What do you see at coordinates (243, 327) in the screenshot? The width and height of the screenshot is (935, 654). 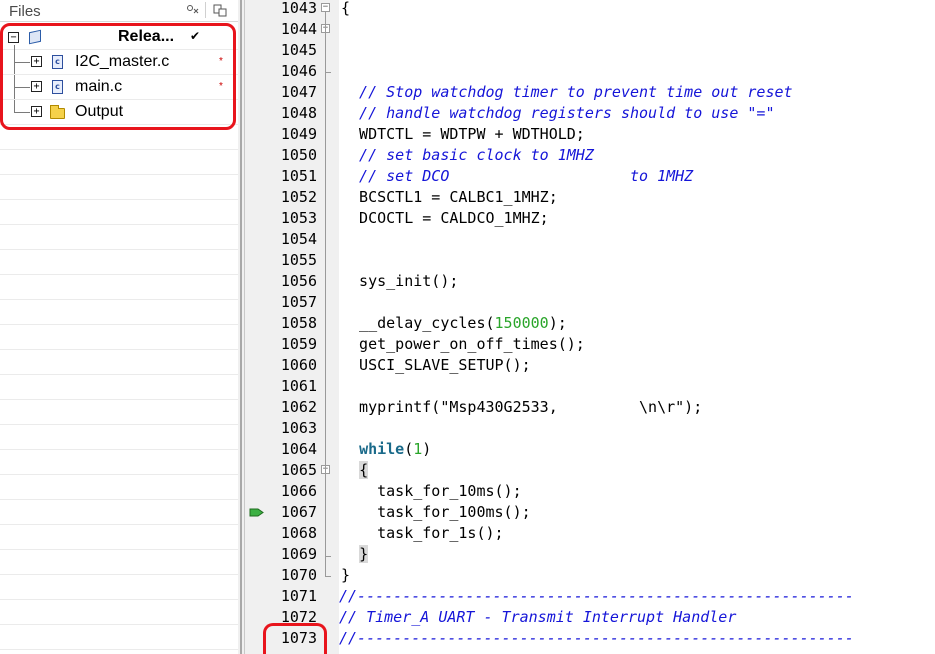 I see `panel-splitter` at bounding box center [243, 327].